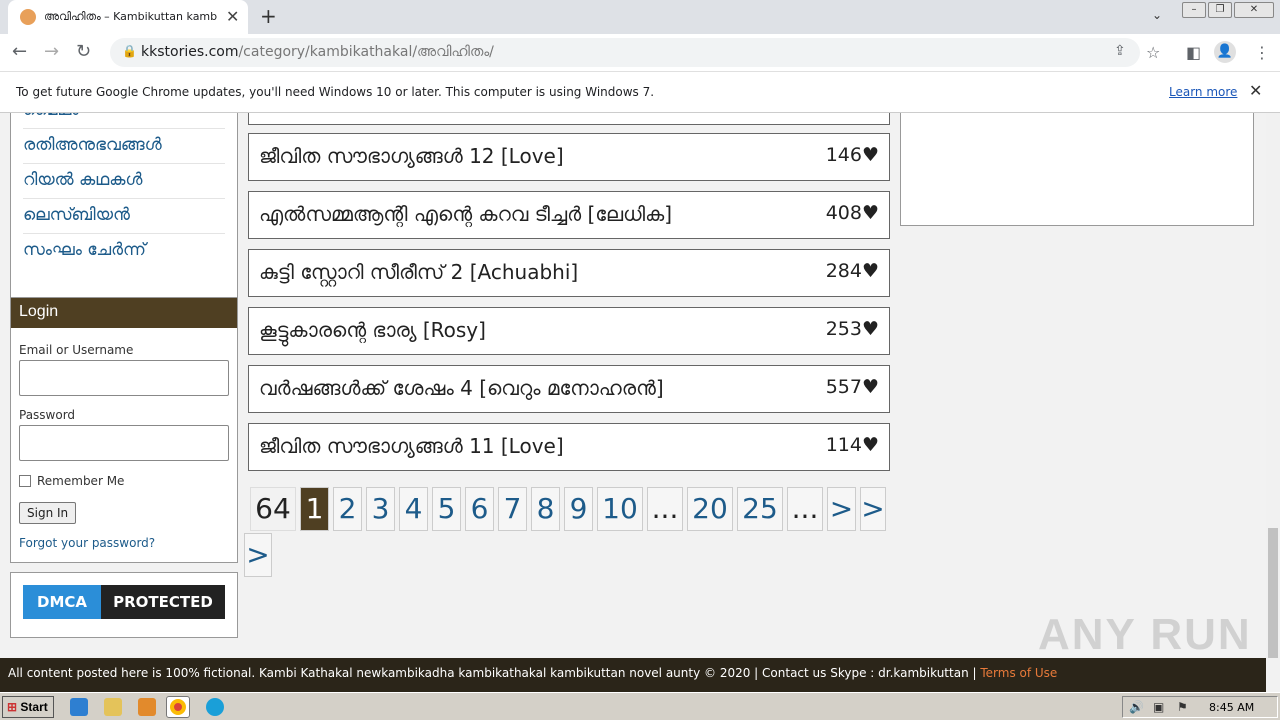 This screenshot has width=1280, height=720. Describe the element at coordinates (620, 509) in the screenshot. I see `page-link: 10` at that location.